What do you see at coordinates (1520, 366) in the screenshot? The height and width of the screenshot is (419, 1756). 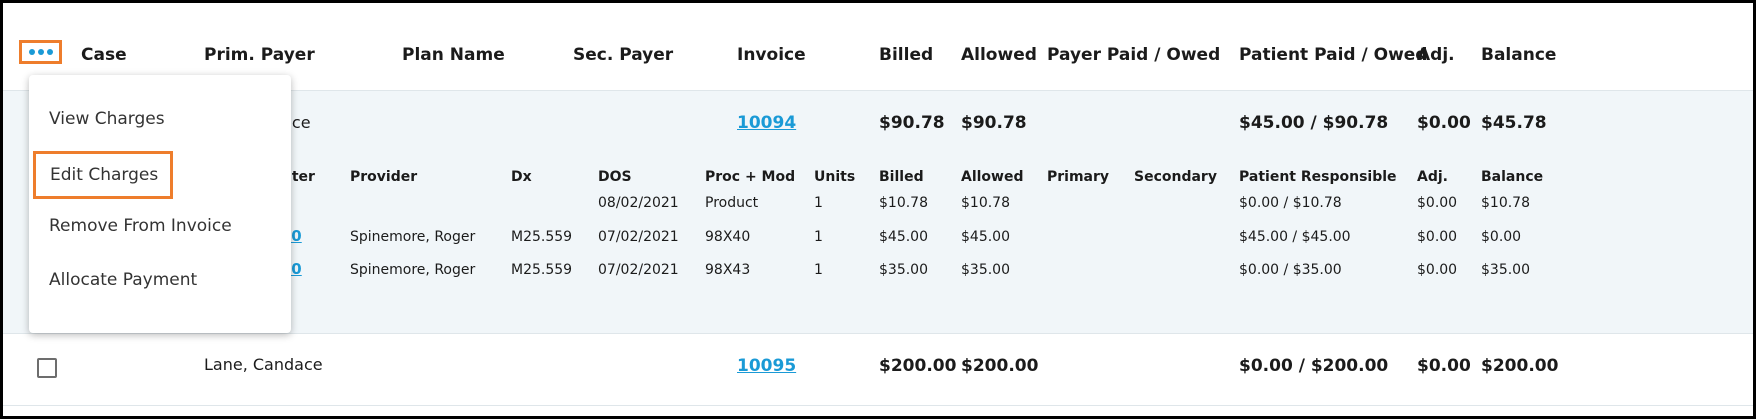 I see `row2-balance: $200.00` at bounding box center [1520, 366].